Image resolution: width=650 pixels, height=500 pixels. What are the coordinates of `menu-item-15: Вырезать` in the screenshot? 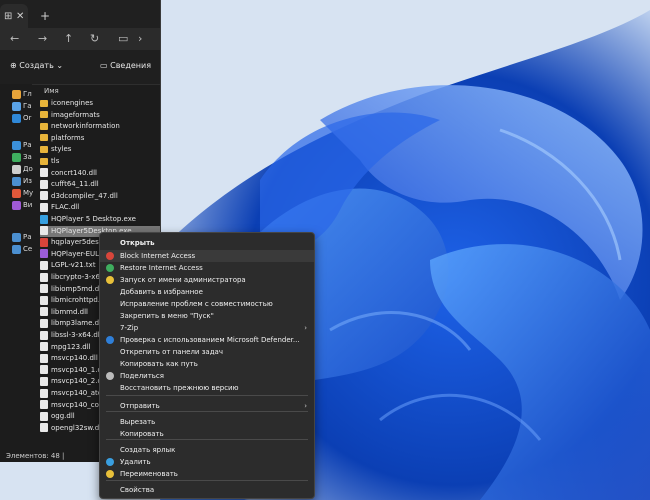 It's located at (207, 422).